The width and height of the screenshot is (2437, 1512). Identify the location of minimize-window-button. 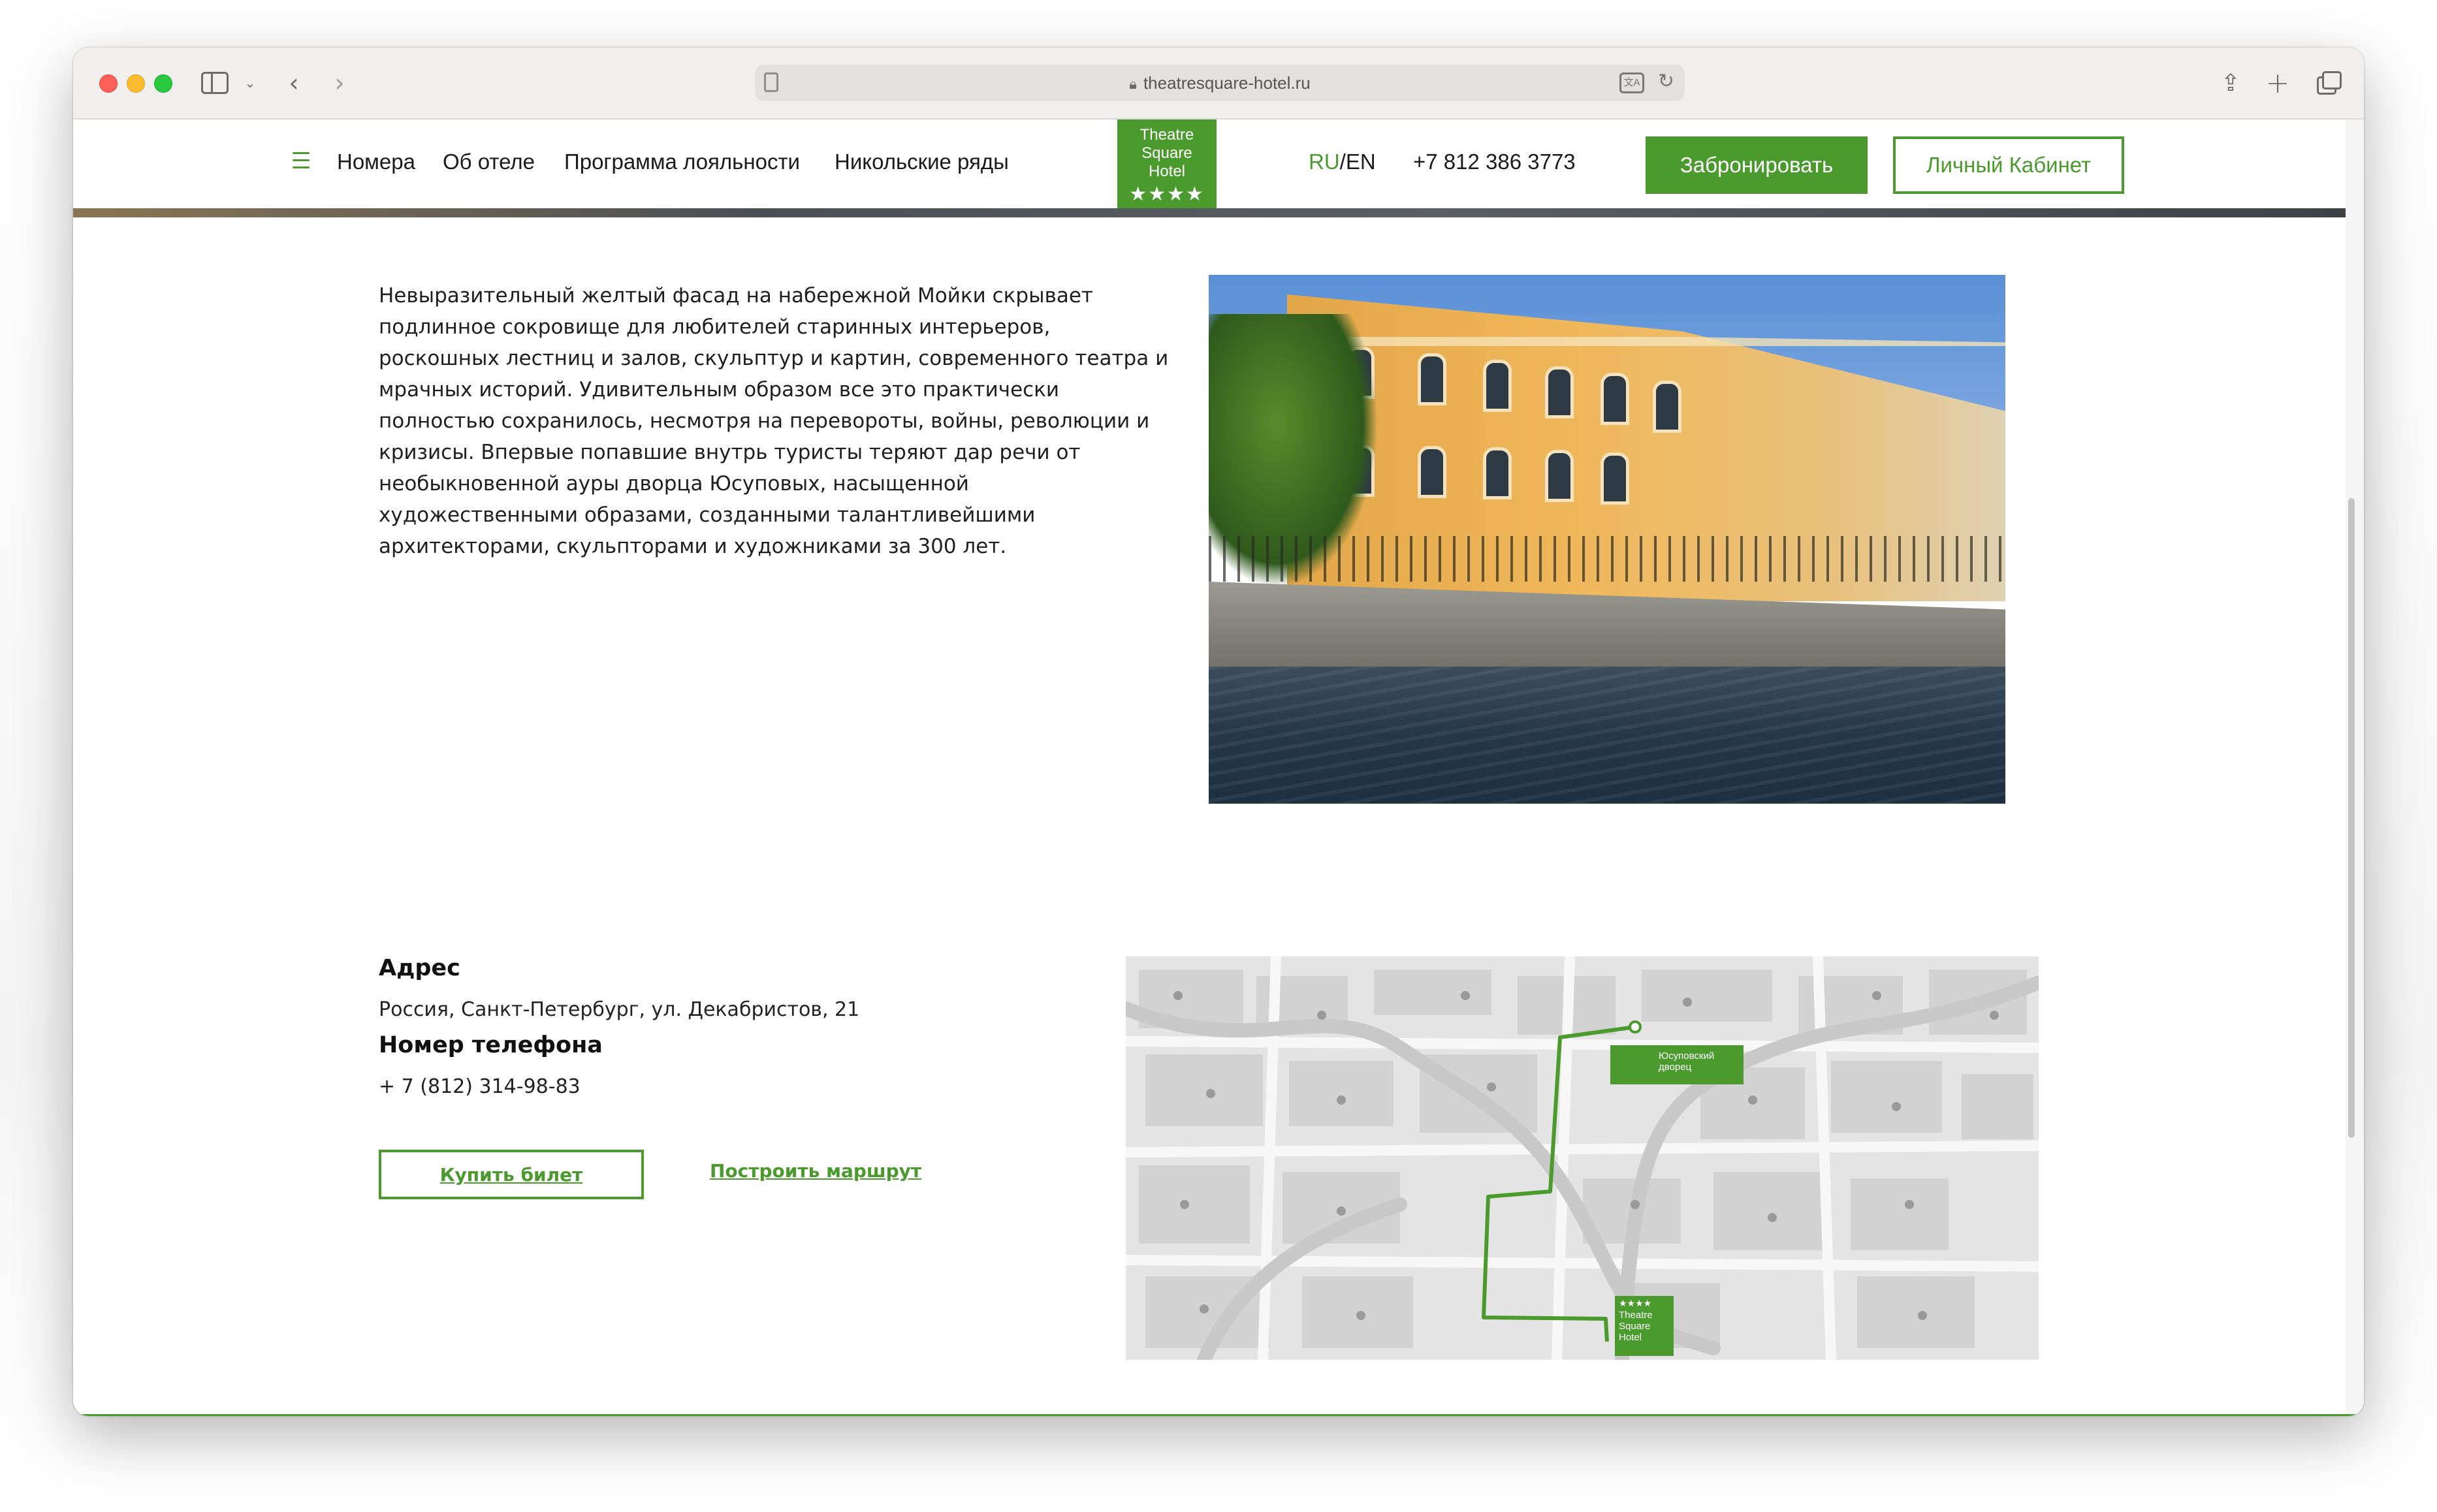
(136, 83).